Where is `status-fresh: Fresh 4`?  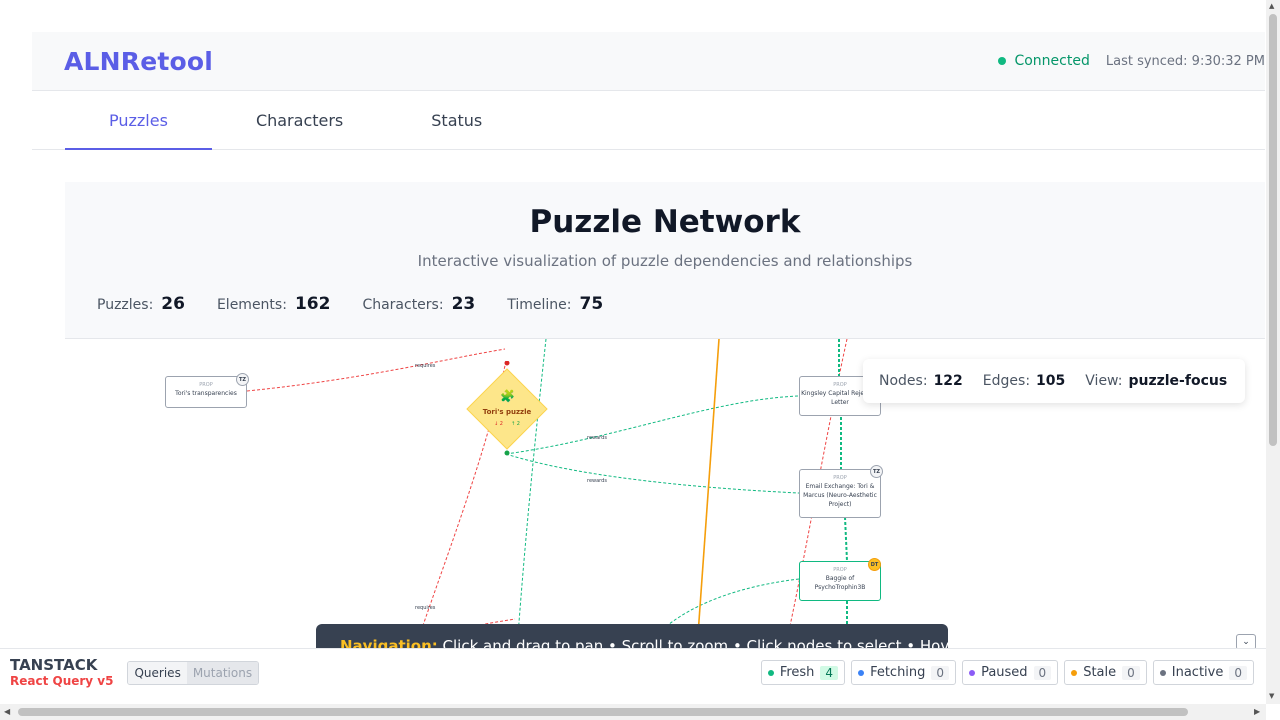
status-fresh: Fresh 4 is located at coordinates (803, 672).